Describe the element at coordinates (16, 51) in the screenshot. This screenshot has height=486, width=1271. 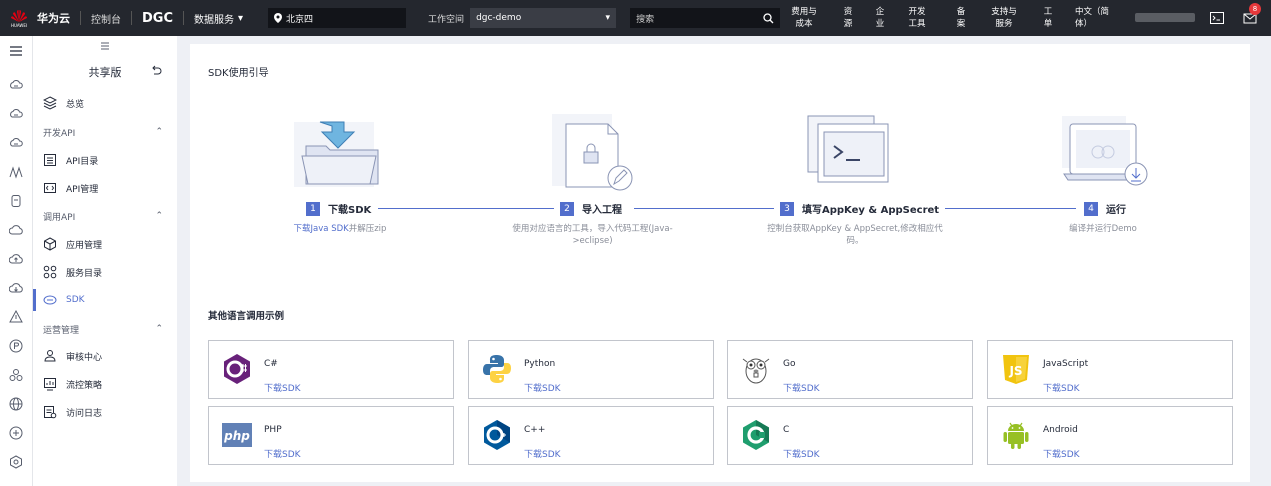
I see `hamburger-menu-icon` at that location.